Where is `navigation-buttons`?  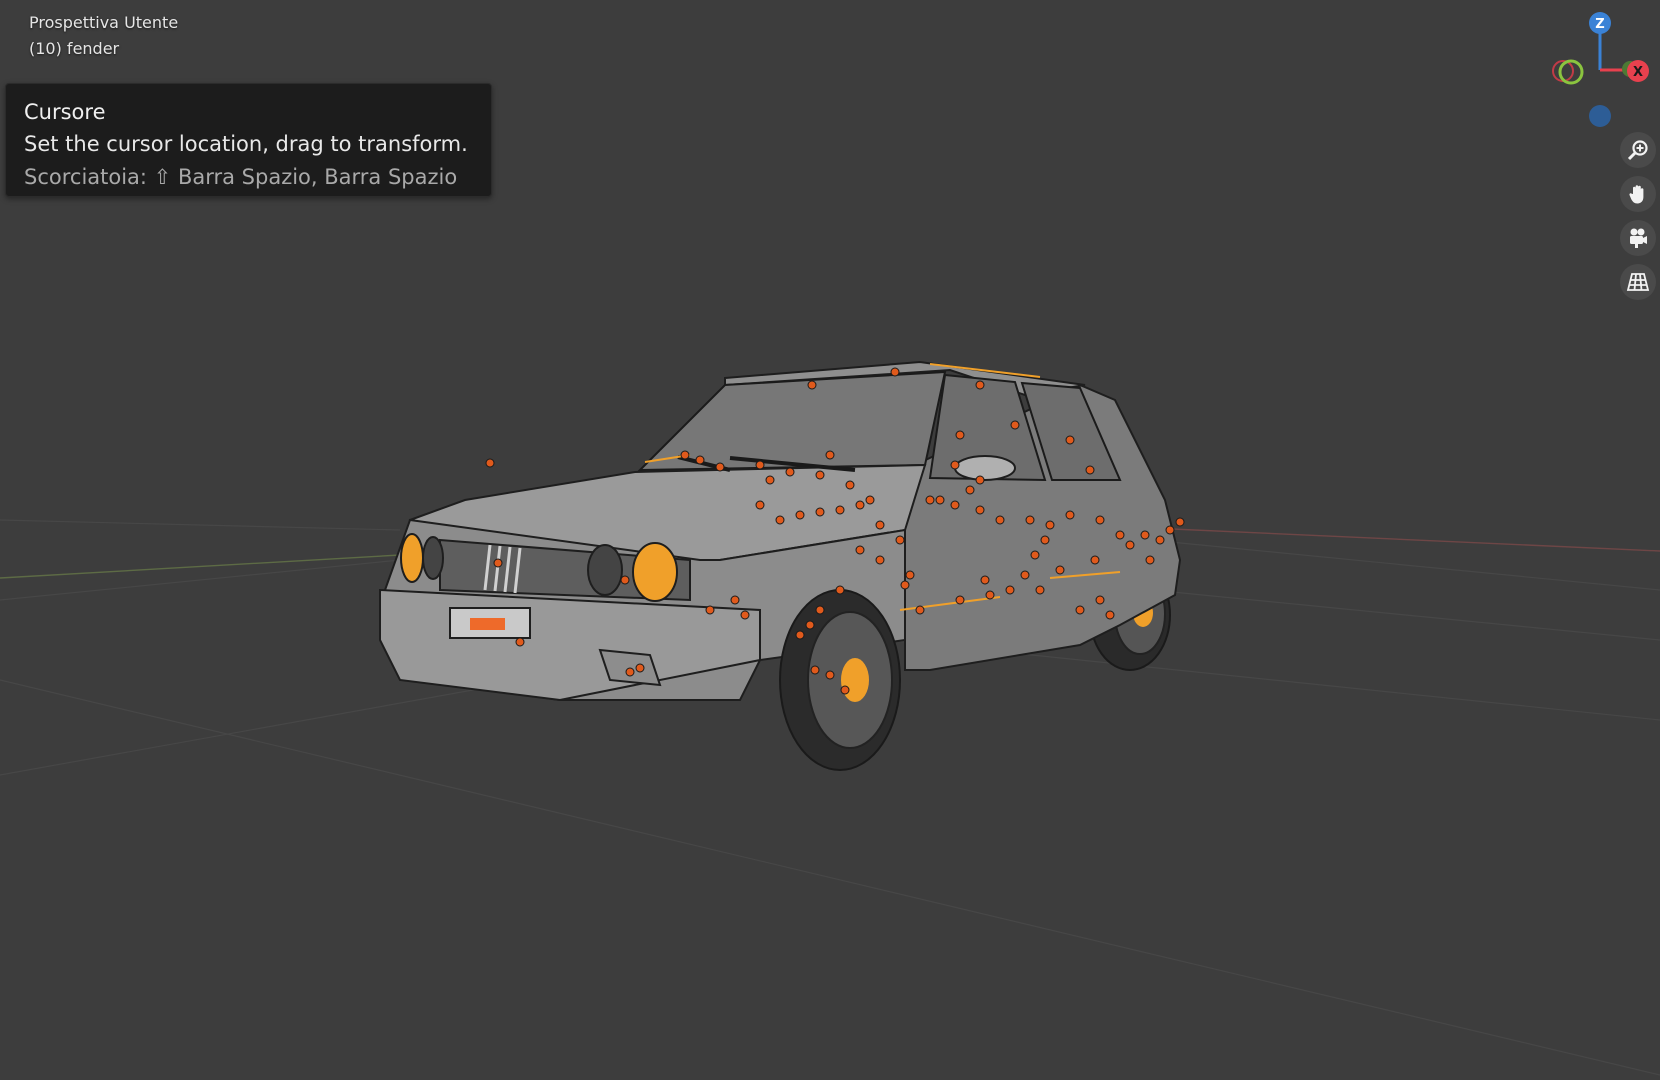 navigation-buttons is located at coordinates (1640, 220).